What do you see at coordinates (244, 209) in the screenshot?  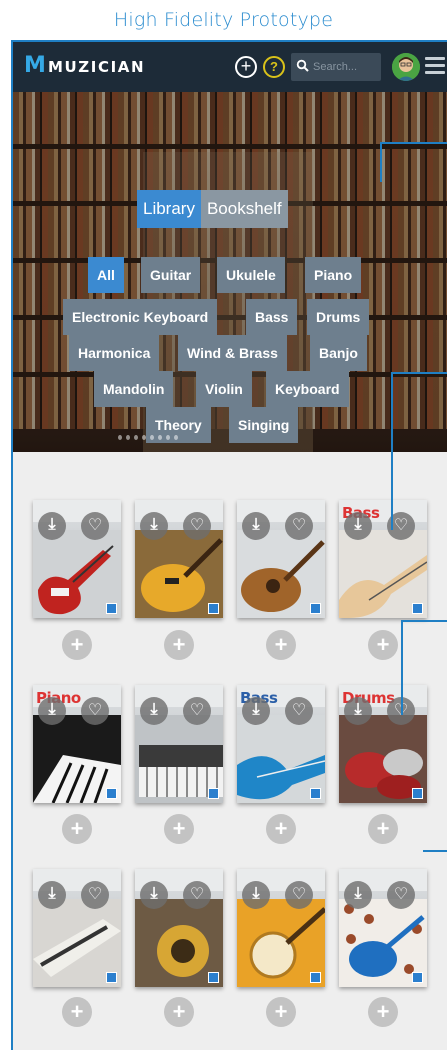 I see `bookshelf-tab: Bookshelf` at bounding box center [244, 209].